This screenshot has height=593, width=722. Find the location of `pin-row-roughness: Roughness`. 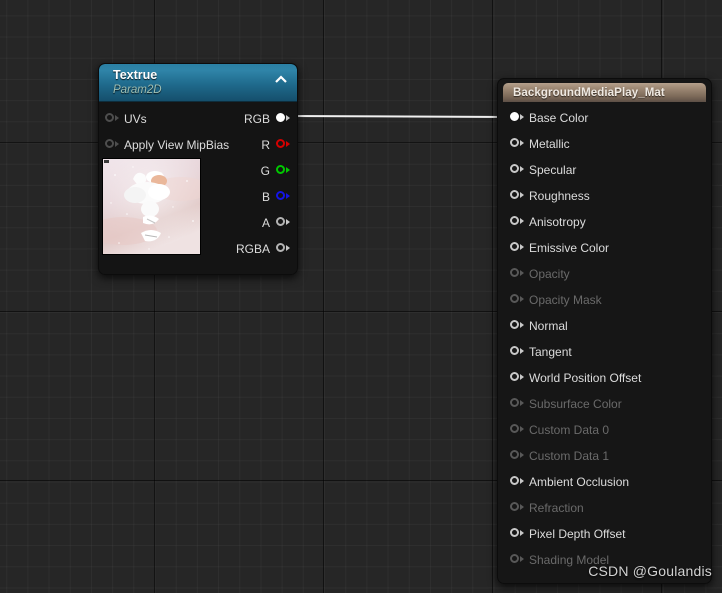

pin-row-roughness: Roughness is located at coordinates (604, 196).